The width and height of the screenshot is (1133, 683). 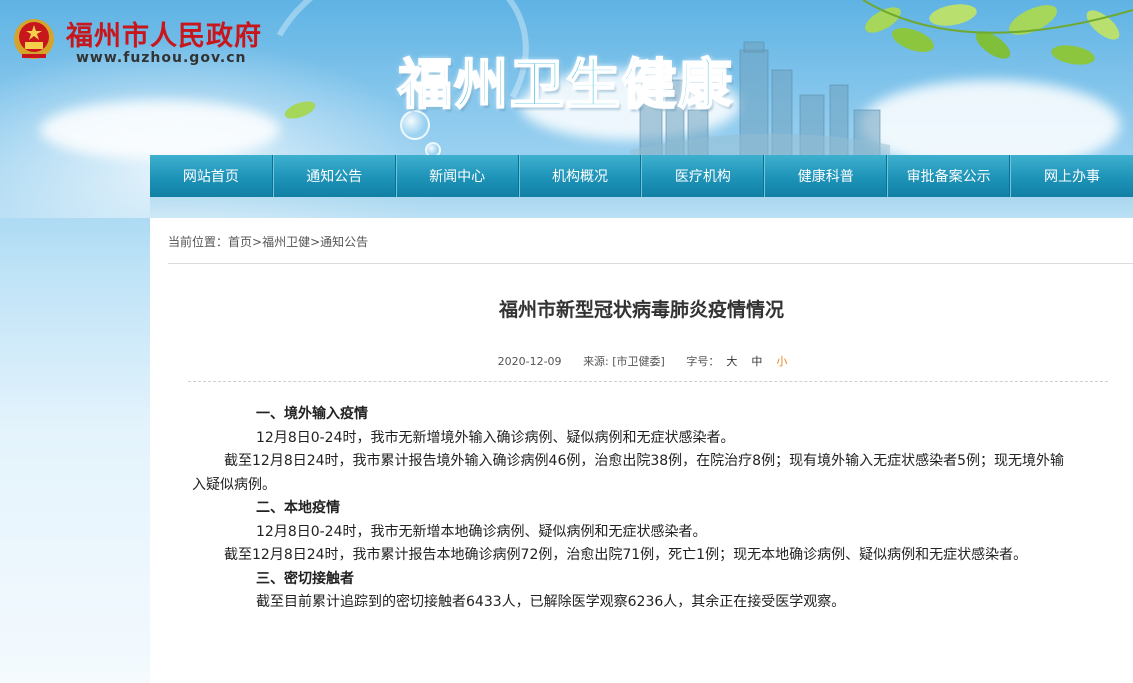 What do you see at coordinates (481, 531) in the screenshot?
I see `article-paragraph: 12月8日0-24时，我市无新增本地确诊病例、疑似病例和无症状感染者。` at bounding box center [481, 531].